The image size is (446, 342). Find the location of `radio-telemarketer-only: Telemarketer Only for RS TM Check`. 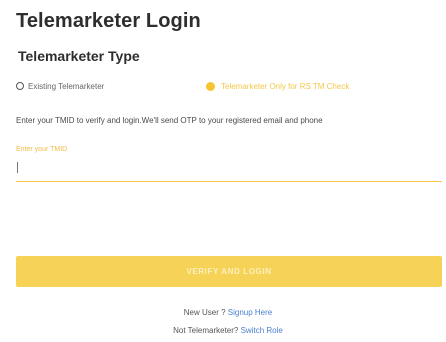

radio-telemarketer-only: Telemarketer Only for RS TM Check is located at coordinates (277, 86).